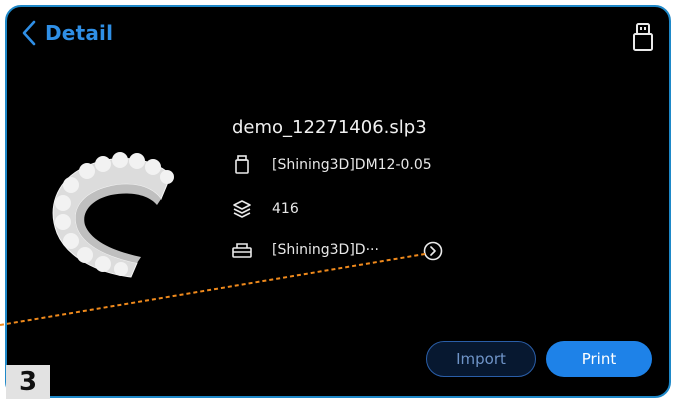  Describe the element at coordinates (242, 250) in the screenshot. I see `build-platform-icon` at that location.